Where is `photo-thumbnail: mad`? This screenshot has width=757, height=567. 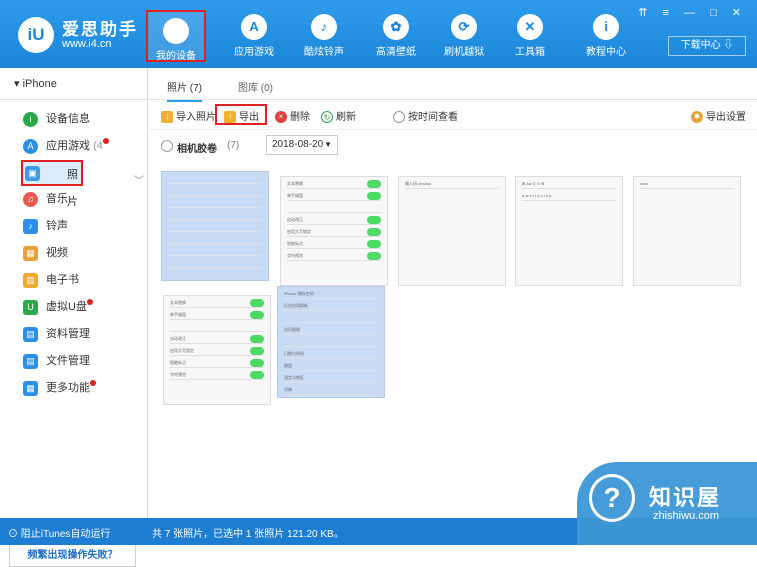 photo-thumbnail: mad is located at coordinates (687, 231).